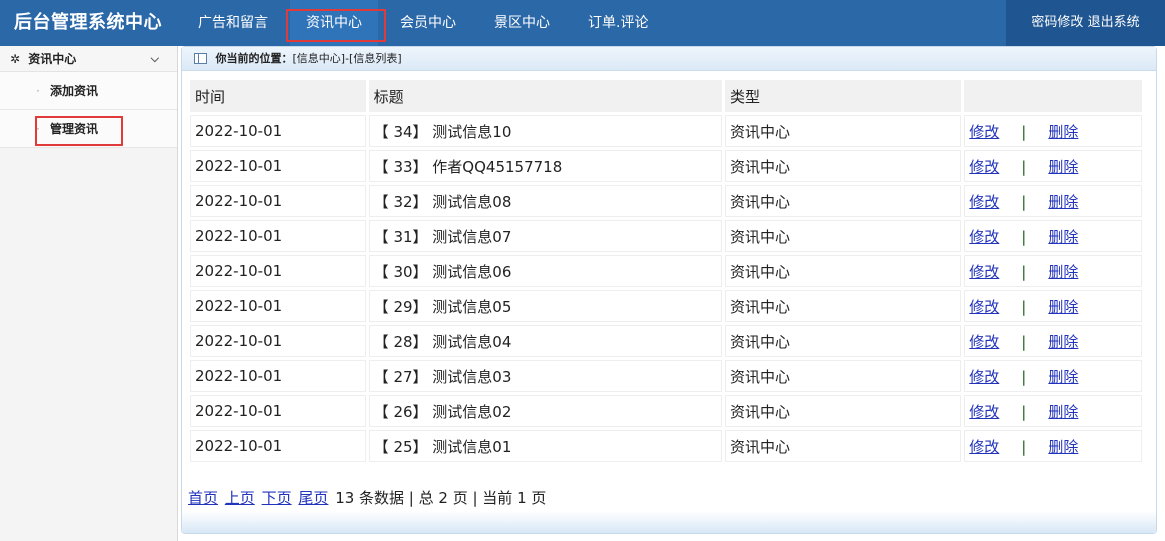 Image resolution: width=1165 pixels, height=541 pixels. Describe the element at coordinates (669, 59) in the screenshot. I see `breadcrumb: 你当前的位置：[信息中心]-[信息列表]` at that location.